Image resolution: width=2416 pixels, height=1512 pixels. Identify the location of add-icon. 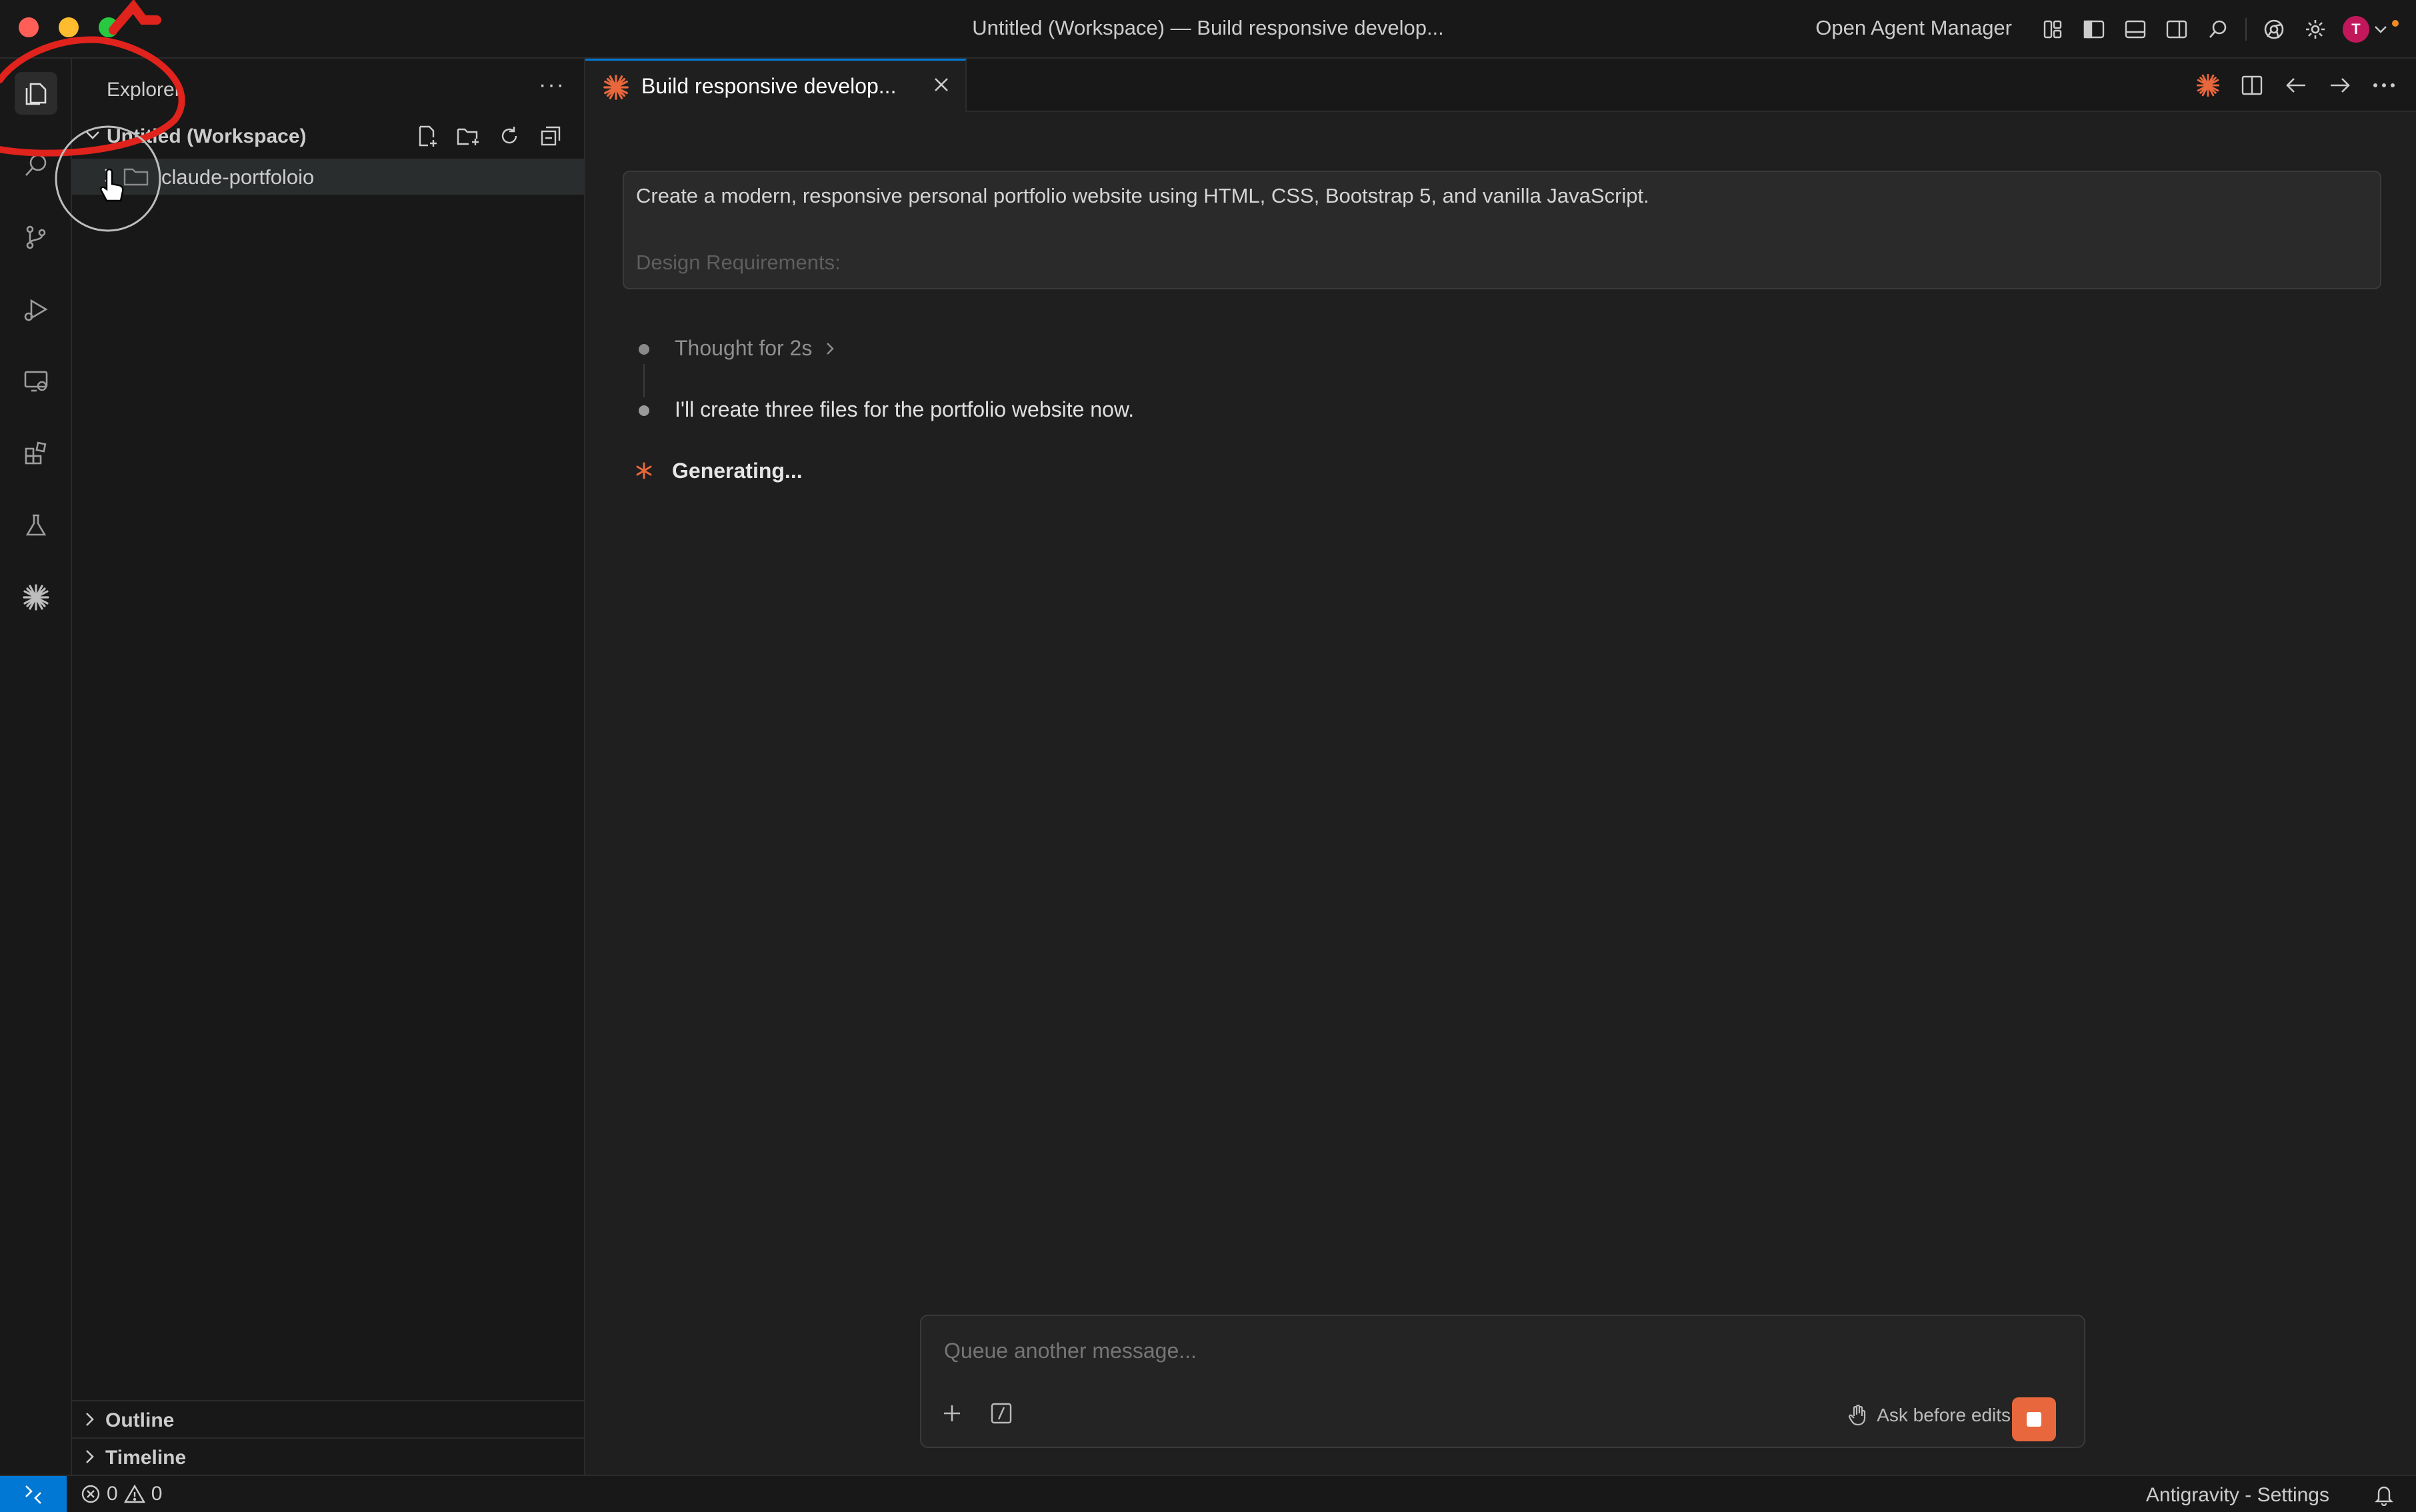
(952, 1413).